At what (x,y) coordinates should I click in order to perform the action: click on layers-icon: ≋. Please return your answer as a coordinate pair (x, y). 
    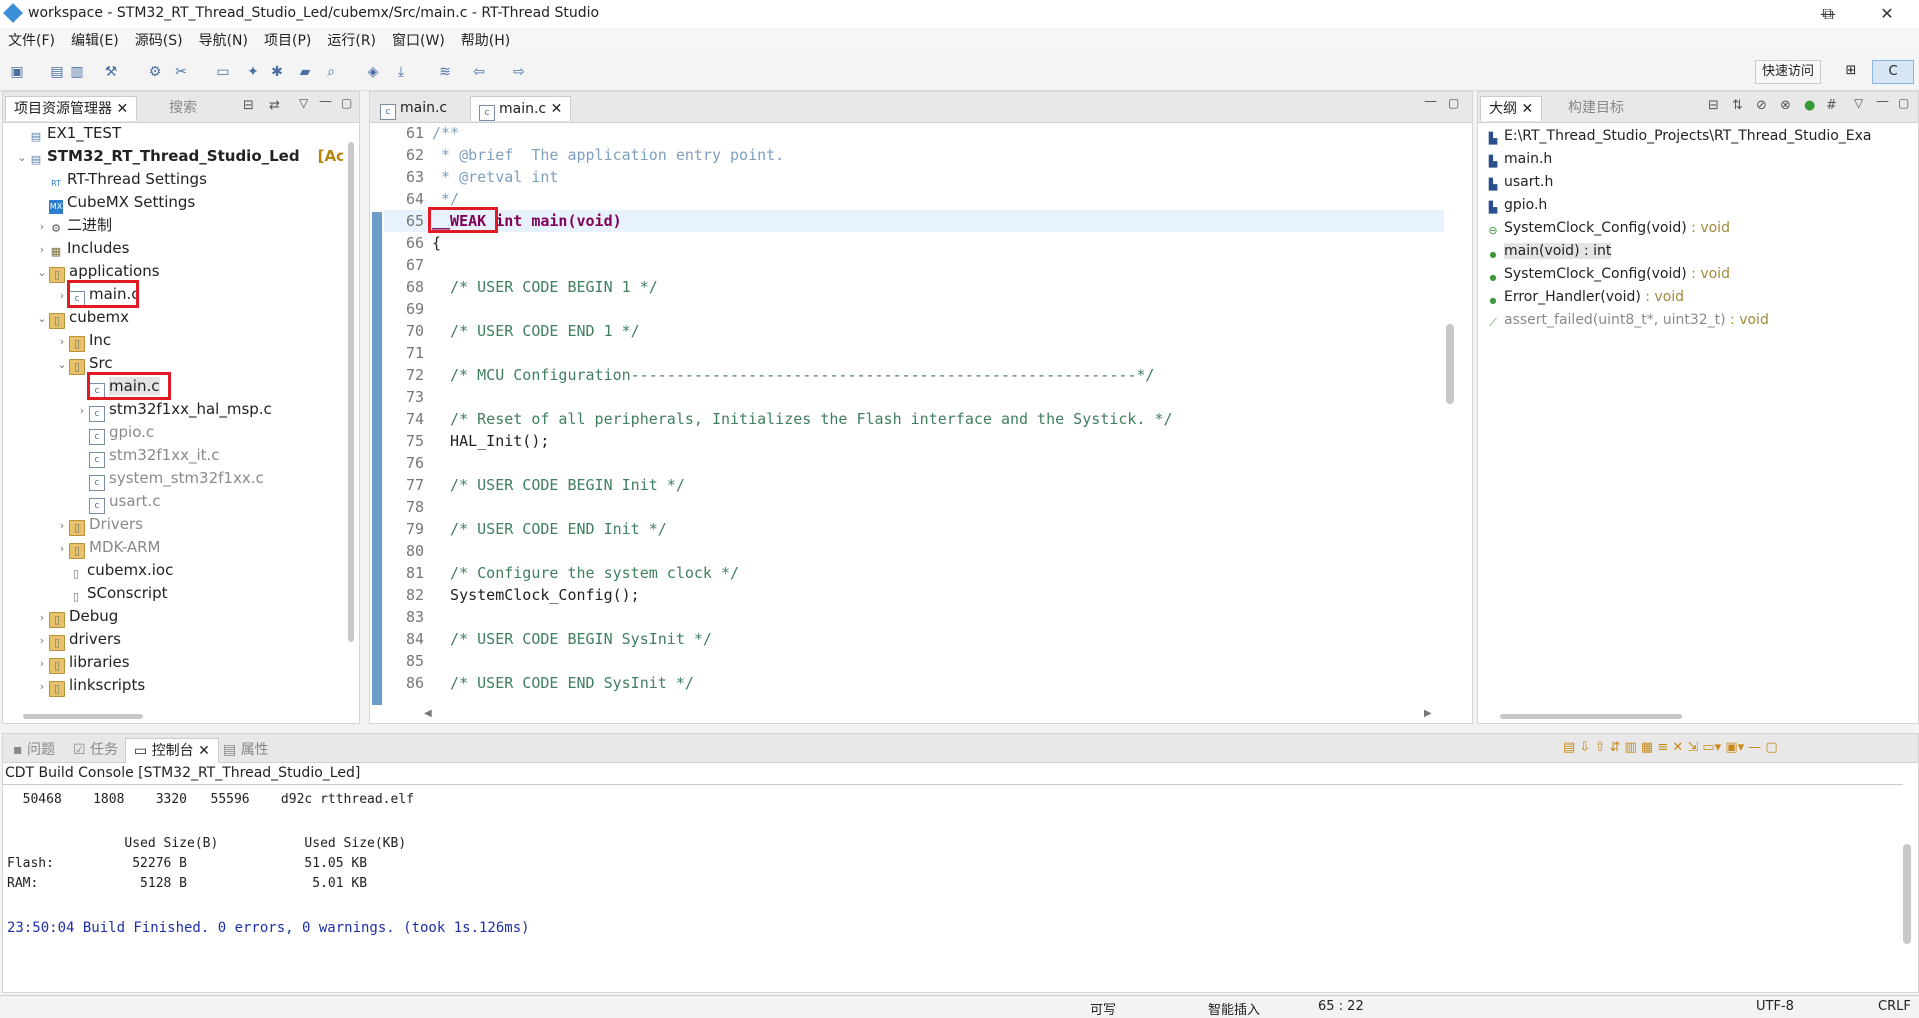
    Looking at the image, I should click on (445, 72).